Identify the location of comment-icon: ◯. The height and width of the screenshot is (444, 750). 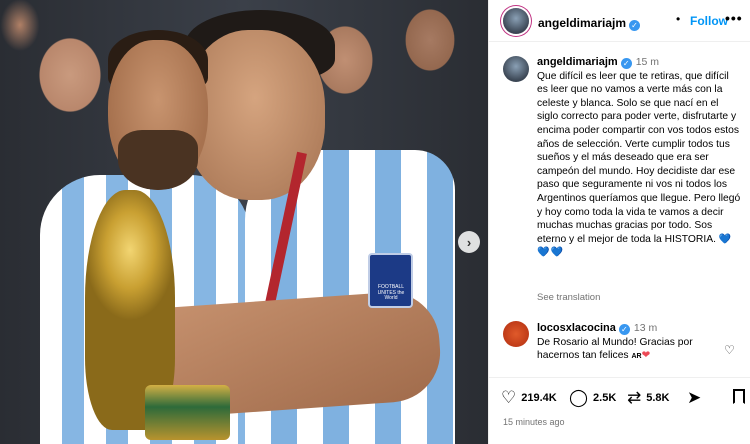
(579, 397).